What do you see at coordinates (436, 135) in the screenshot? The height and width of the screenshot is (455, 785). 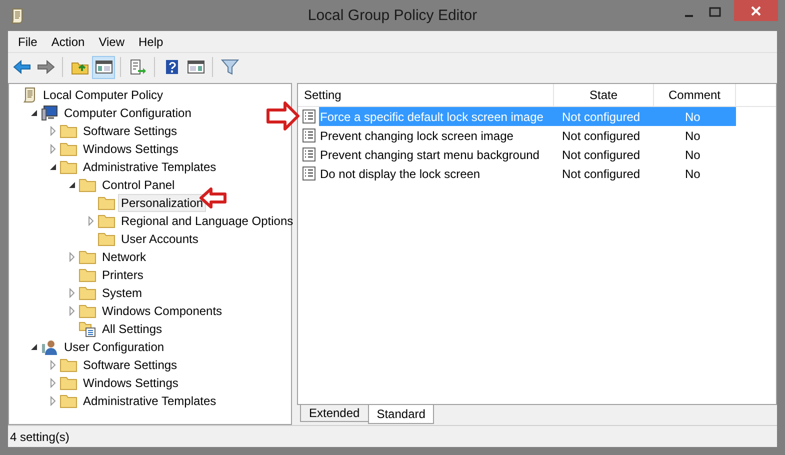 I see `setting-name: Prevent changing lock screen image` at bounding box center [436, 135].